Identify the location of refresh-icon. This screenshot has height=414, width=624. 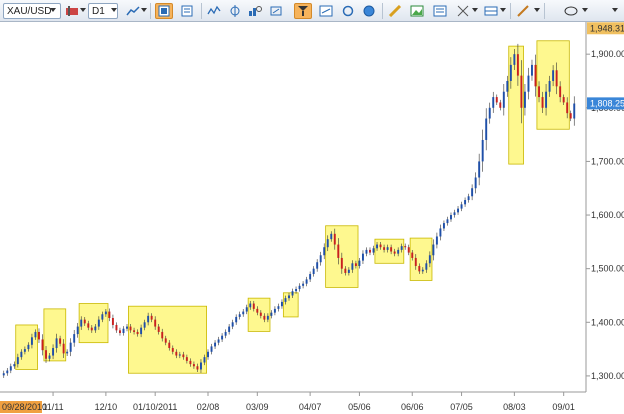
(348, 11).